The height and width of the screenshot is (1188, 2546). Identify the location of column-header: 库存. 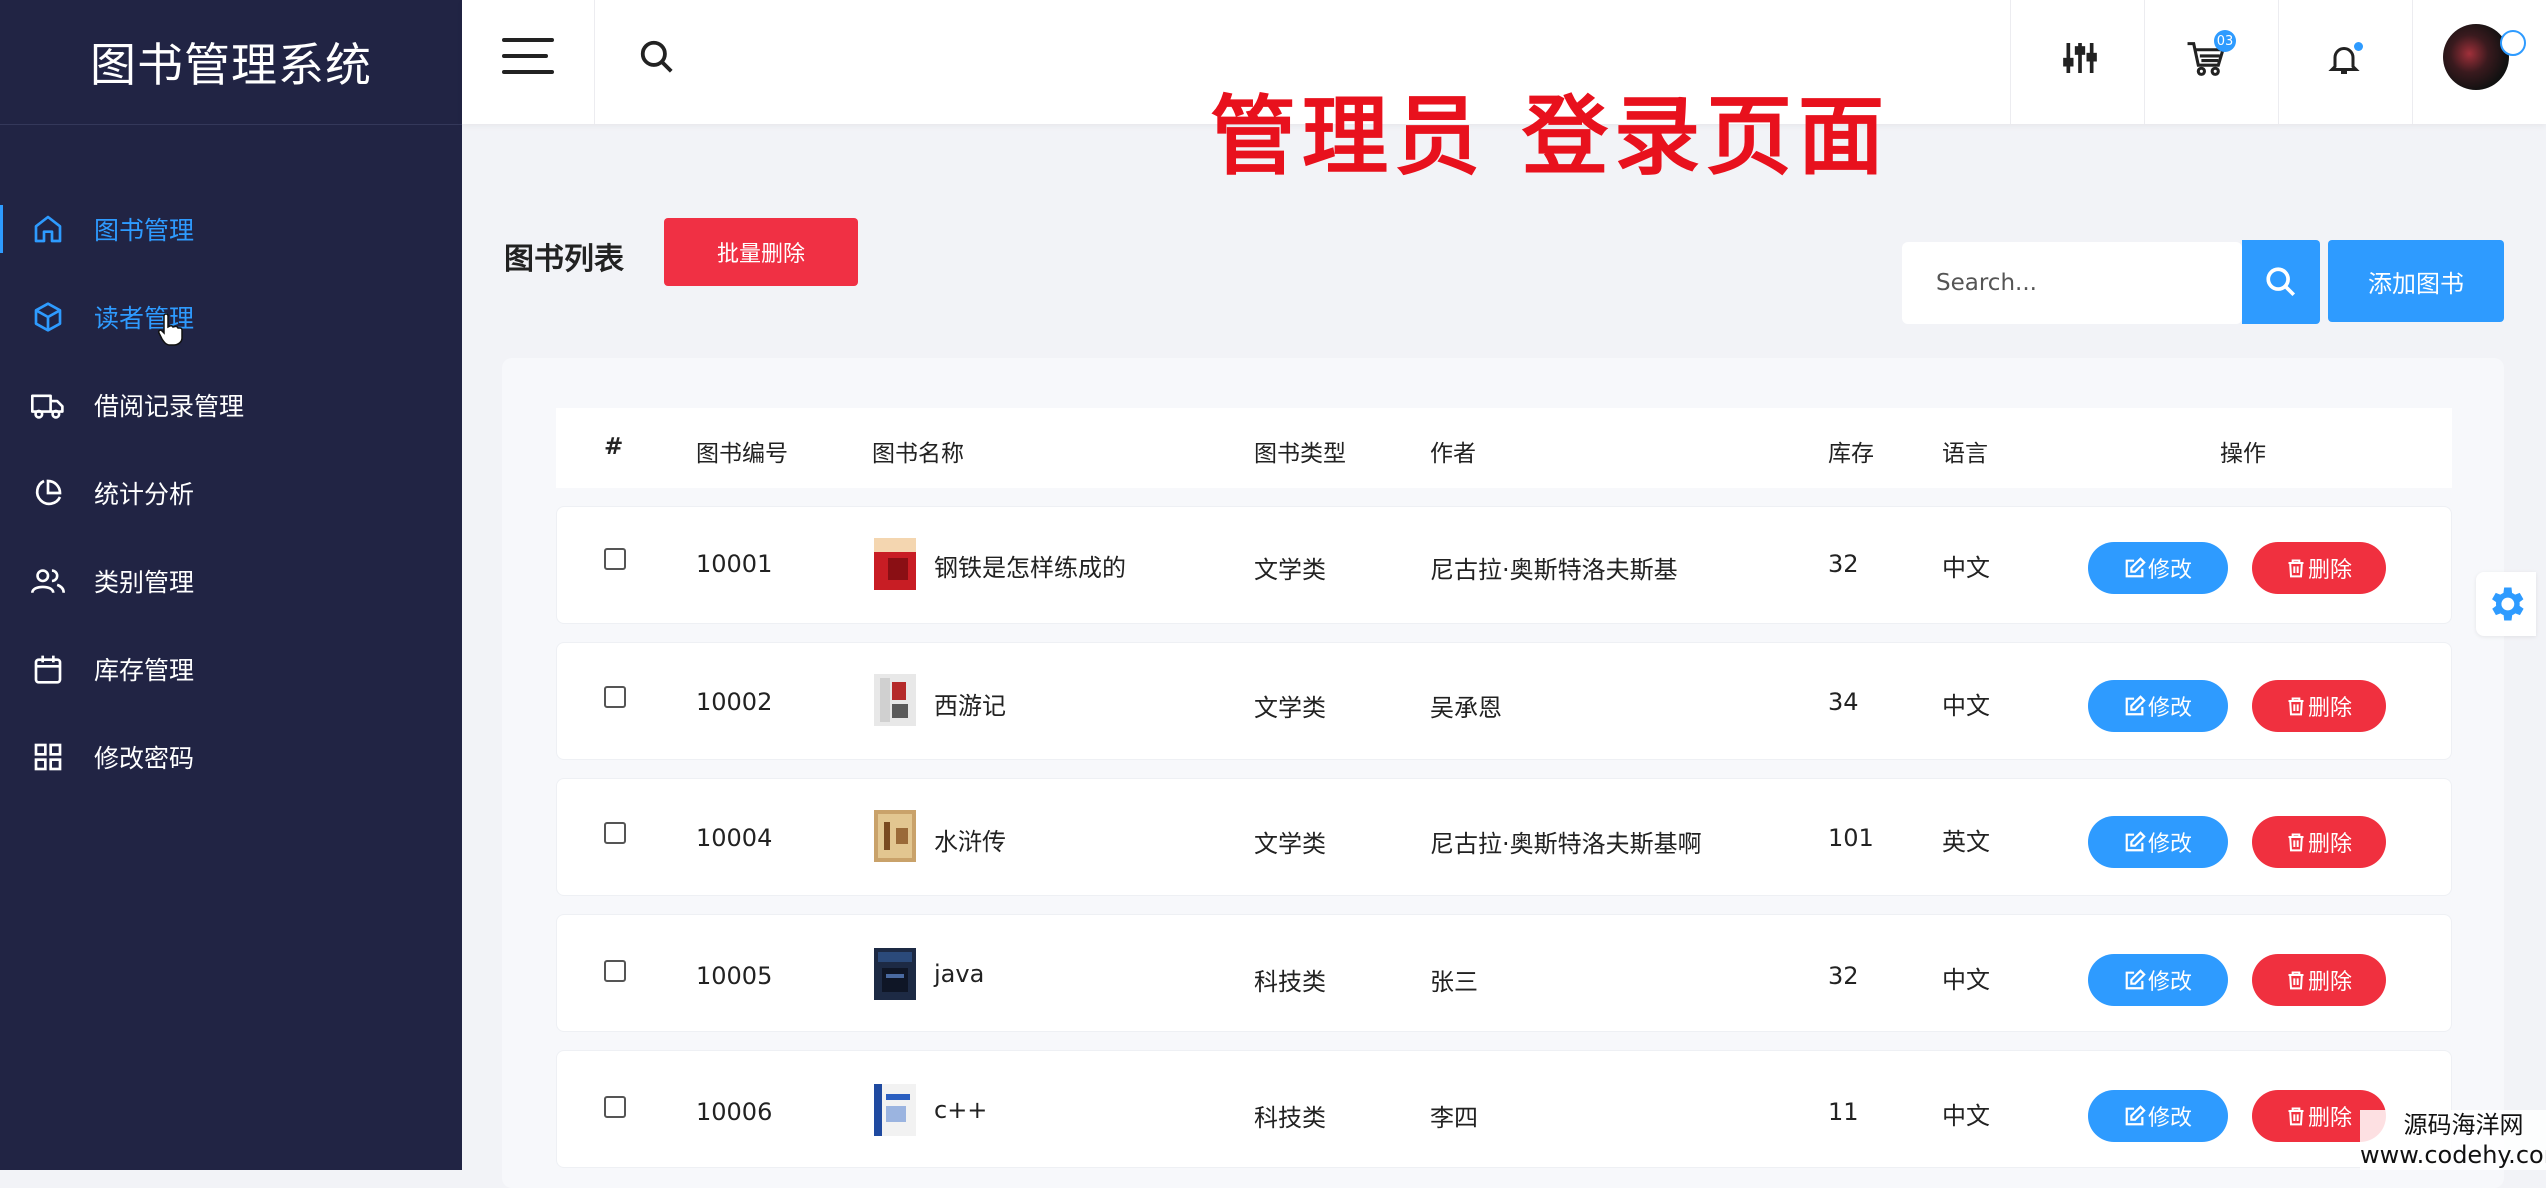
(1851, 454).